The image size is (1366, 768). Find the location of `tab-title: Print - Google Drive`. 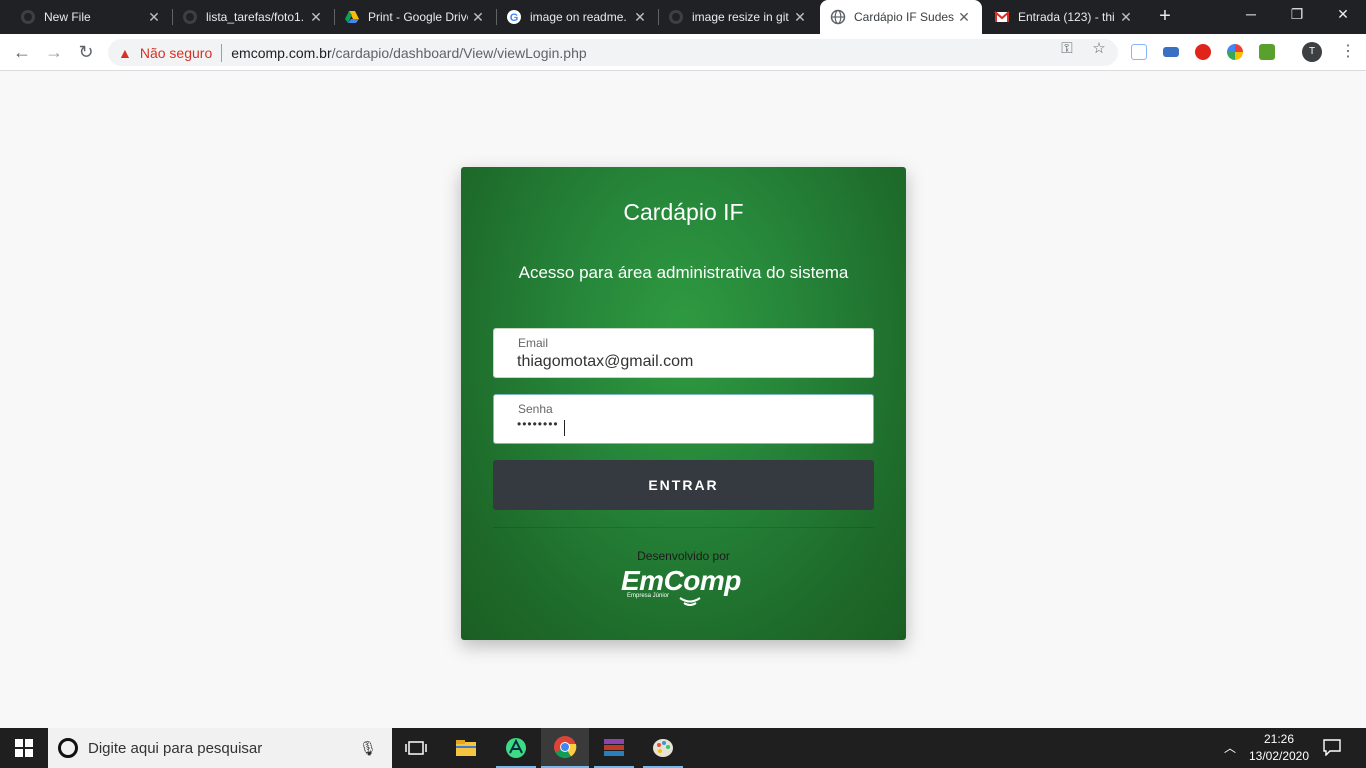

tab-title: Print - Google Drive is located at coordinates (418, 17).